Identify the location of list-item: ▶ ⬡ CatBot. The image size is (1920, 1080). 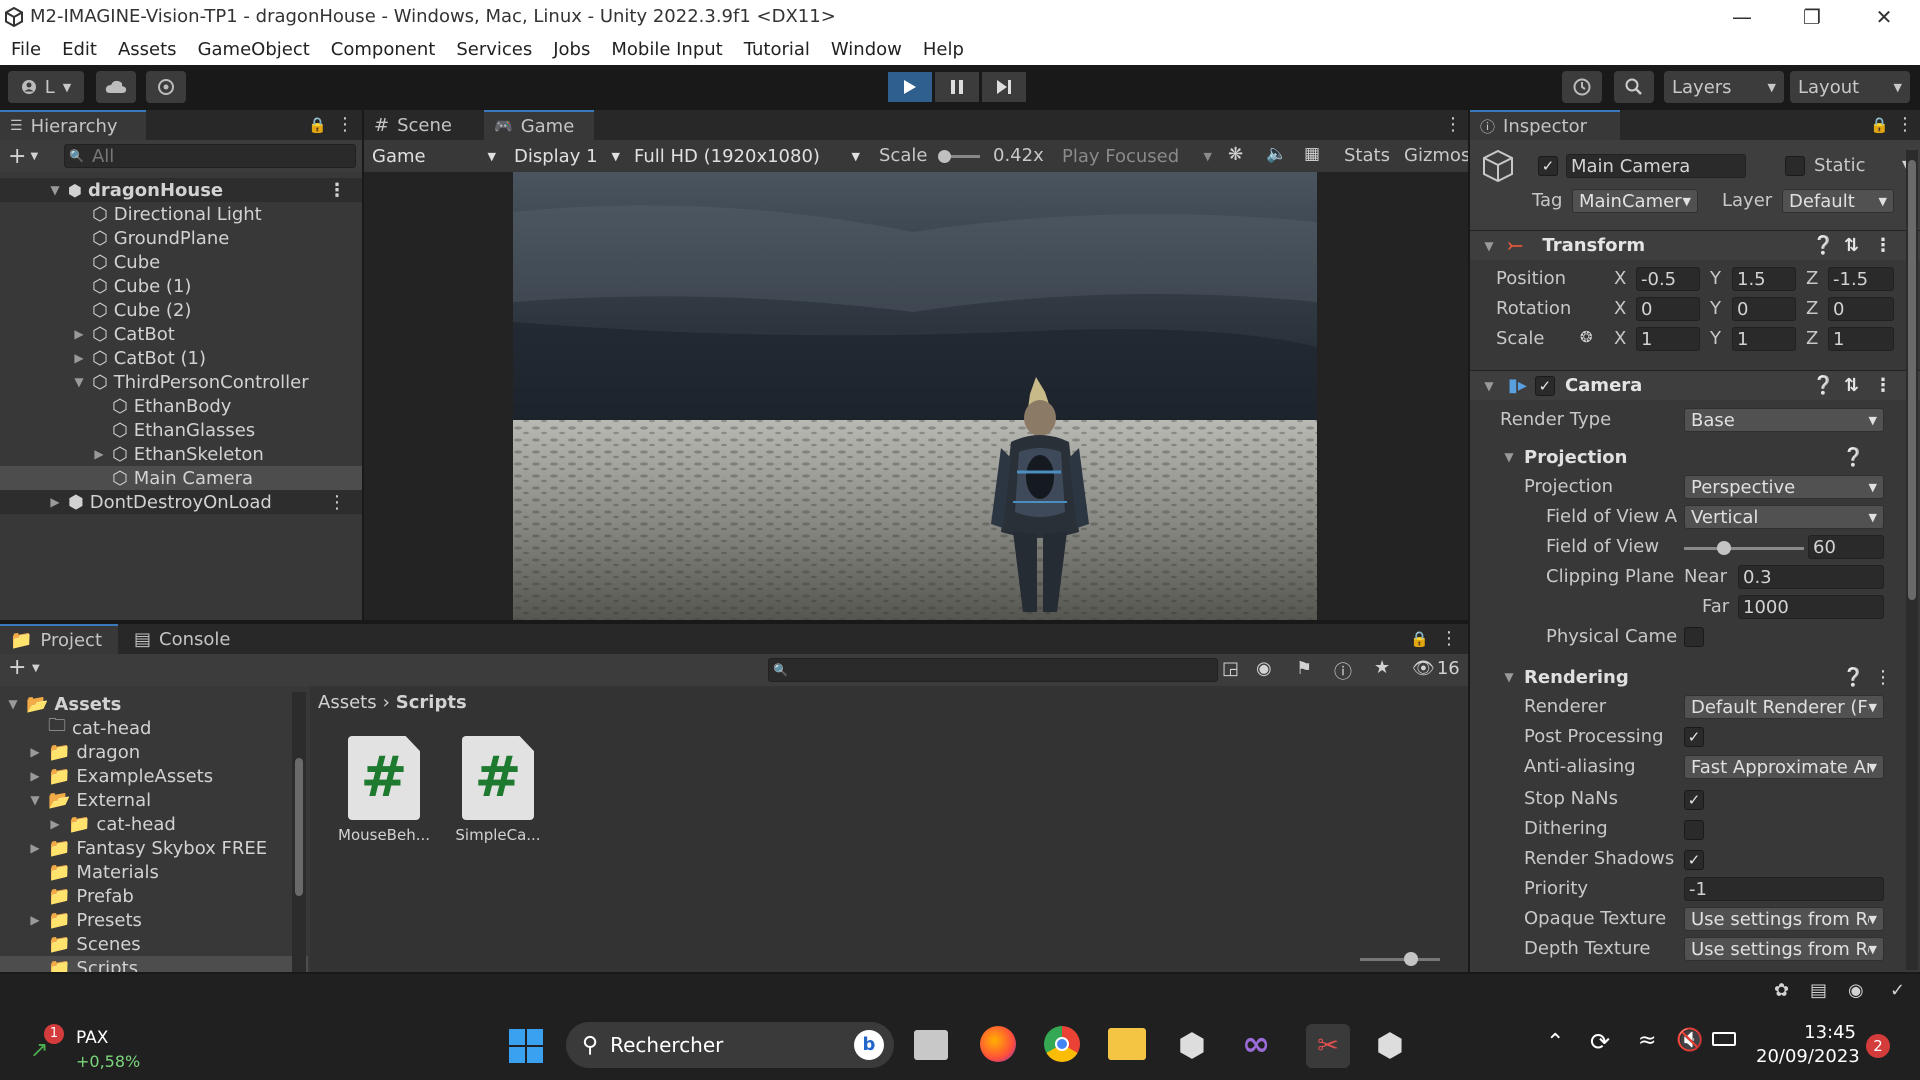
(181, 334).